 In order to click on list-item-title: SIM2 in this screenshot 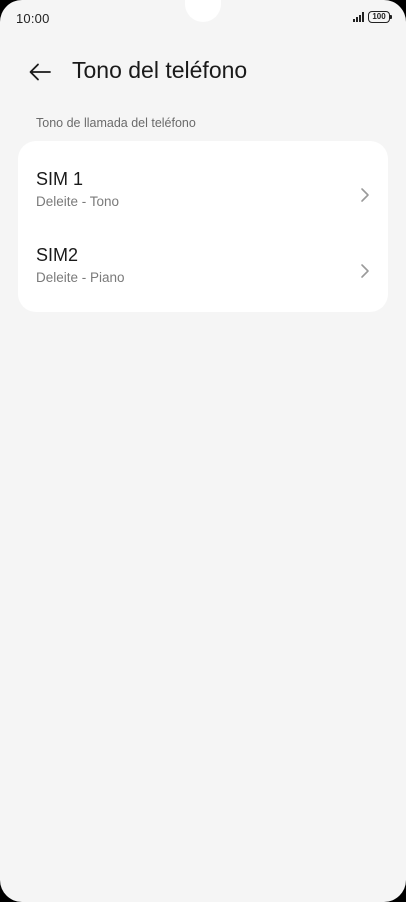, I will do `click(57, 255)`.